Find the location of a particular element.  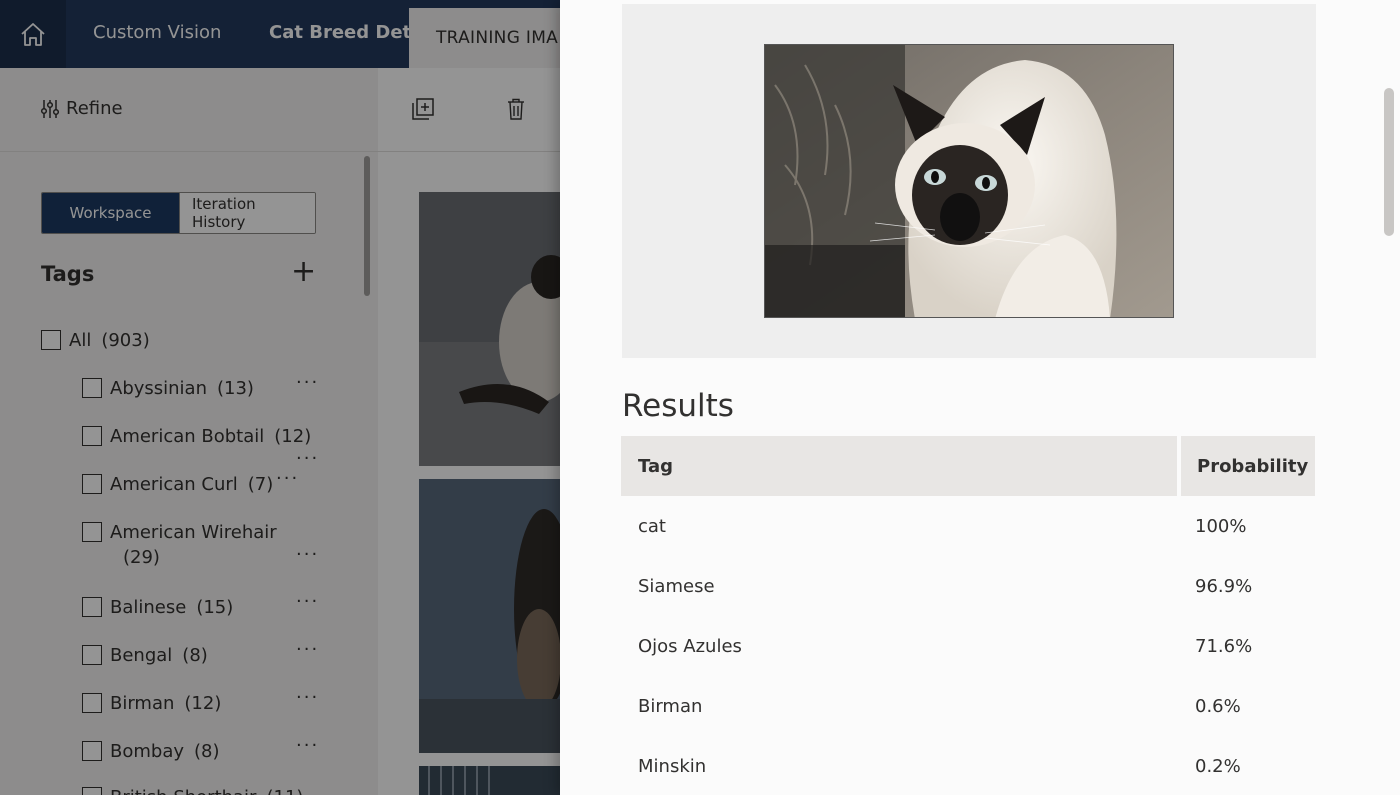

table-row: Ojos Azules 71.6% is located at coordinates (968, 646).